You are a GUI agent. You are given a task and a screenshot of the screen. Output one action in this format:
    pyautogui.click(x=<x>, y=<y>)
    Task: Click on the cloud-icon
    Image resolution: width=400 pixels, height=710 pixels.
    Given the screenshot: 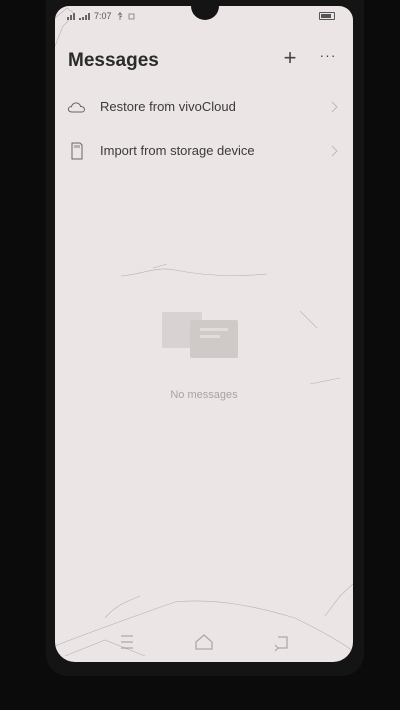 What is the action you would take?
    pyautogui.click(x=76, y=107)
    